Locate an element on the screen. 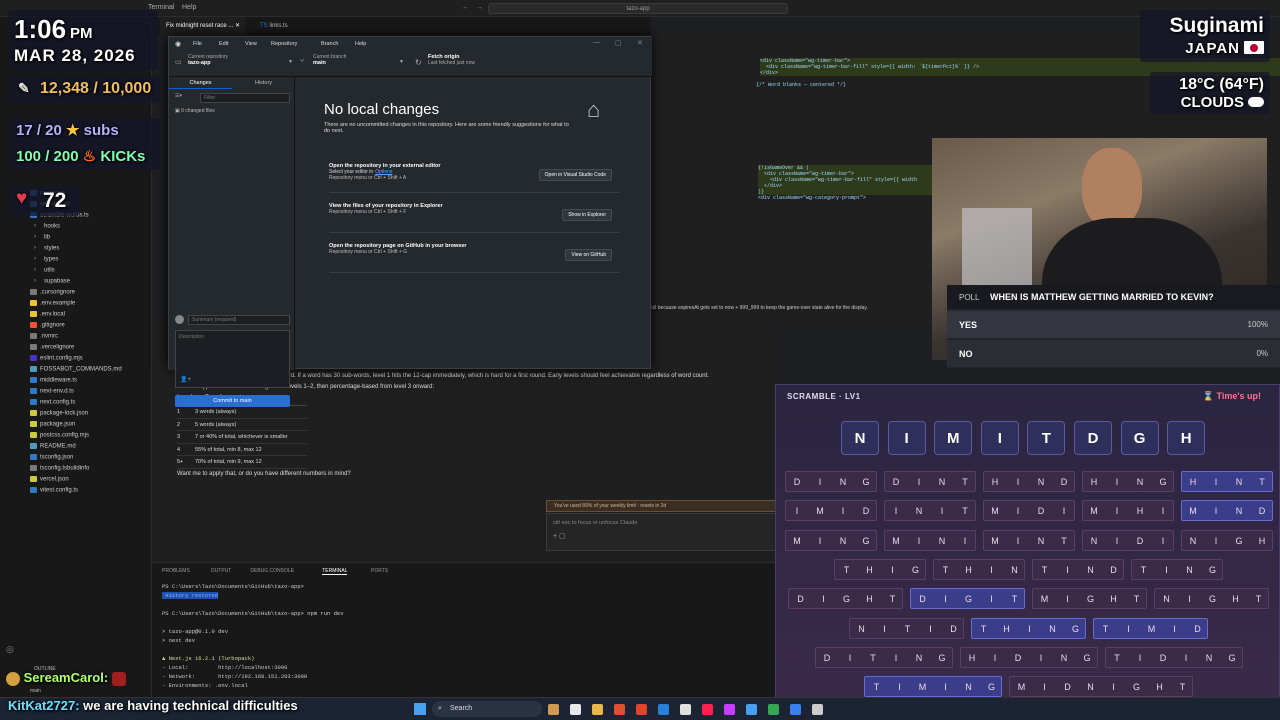  menu-help: Help is located at coordinates (189, 7).